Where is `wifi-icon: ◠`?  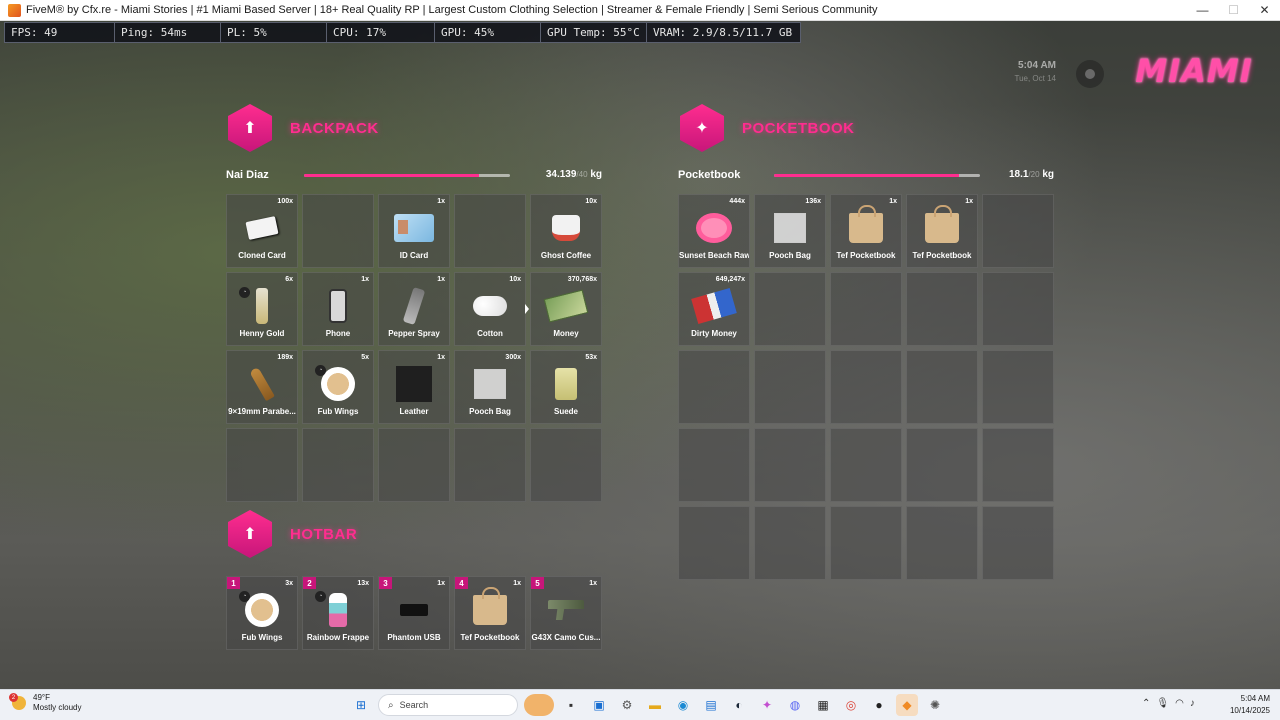
wifi-icon: ◠ is located at coordinates (1179, 703).